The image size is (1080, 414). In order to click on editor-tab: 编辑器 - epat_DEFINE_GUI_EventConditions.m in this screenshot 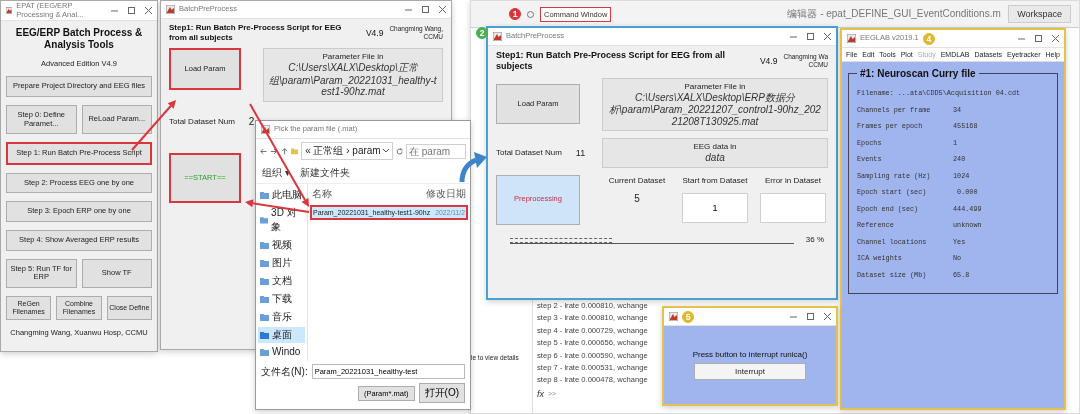, I will do `click(894, 14)`.